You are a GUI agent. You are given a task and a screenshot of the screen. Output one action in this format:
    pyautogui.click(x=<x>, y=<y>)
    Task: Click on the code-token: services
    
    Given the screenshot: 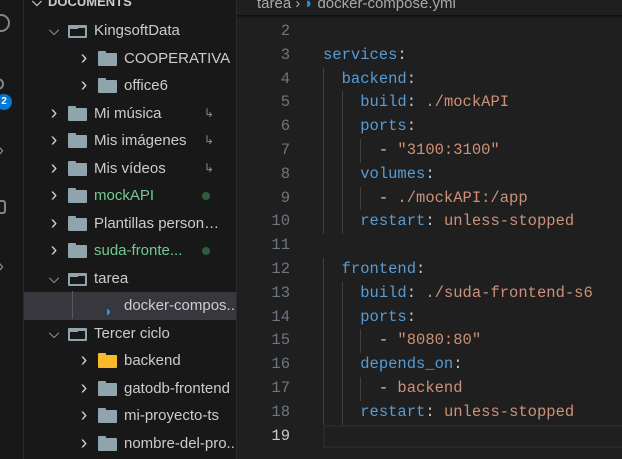 What is the action you would take?
    pyautogui.click(x=360, y=54)
    